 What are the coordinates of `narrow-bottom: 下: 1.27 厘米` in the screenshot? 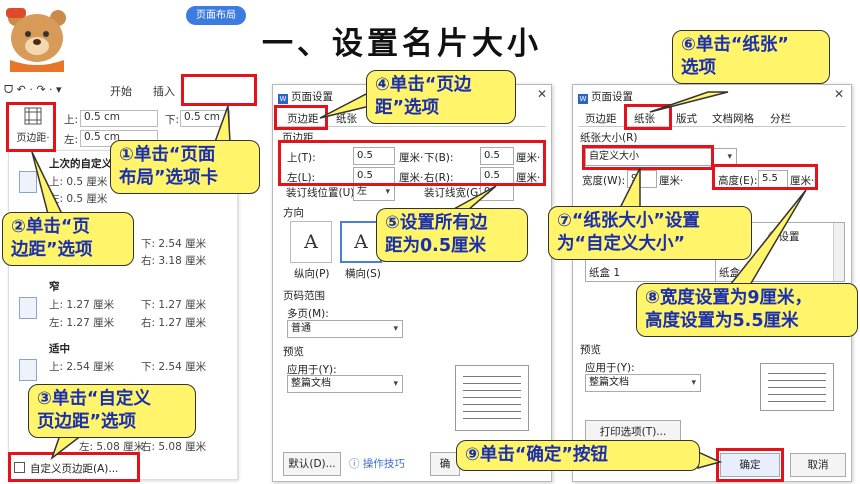 It's located at (174, 305).